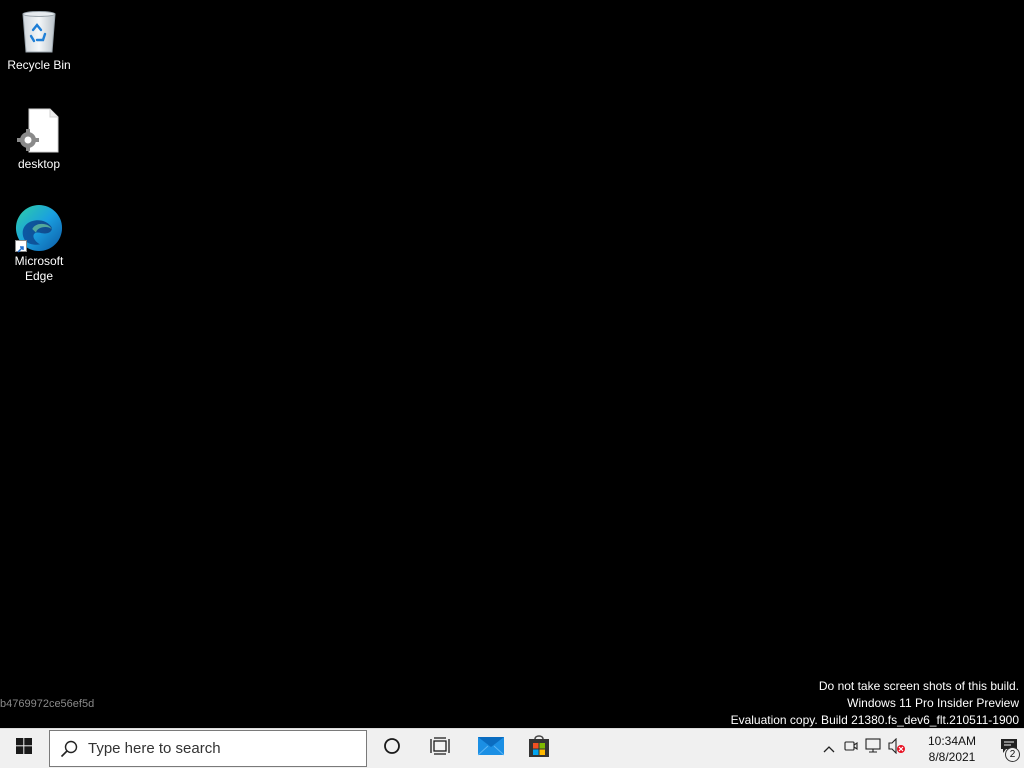  I want to click on clock-date: 8/8/2021, so click(952, 756).